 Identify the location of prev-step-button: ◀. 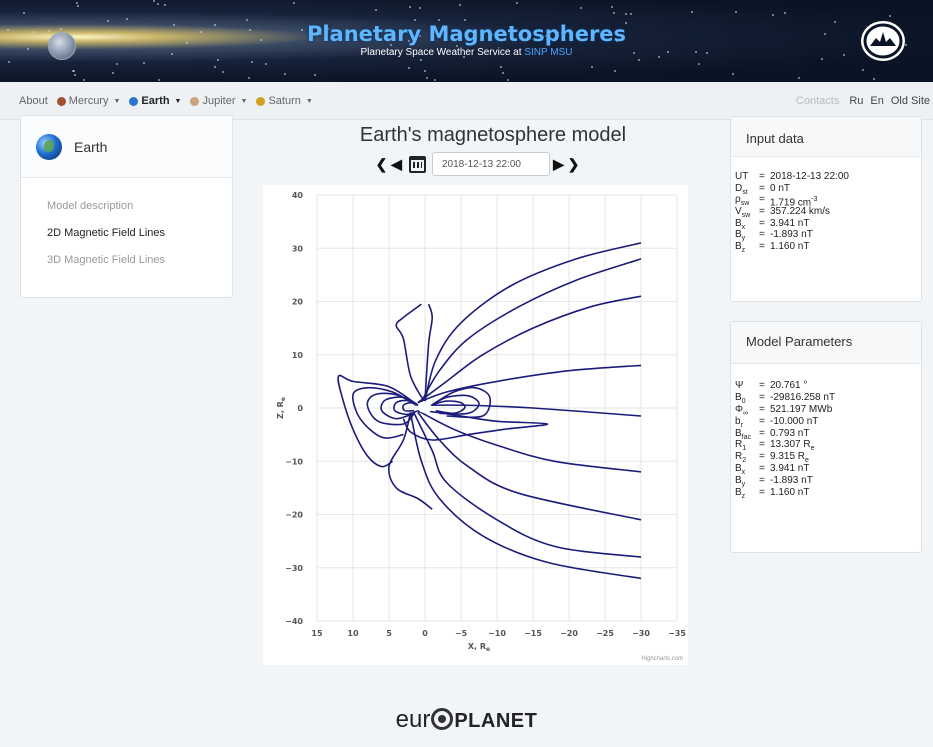
(396, 164).